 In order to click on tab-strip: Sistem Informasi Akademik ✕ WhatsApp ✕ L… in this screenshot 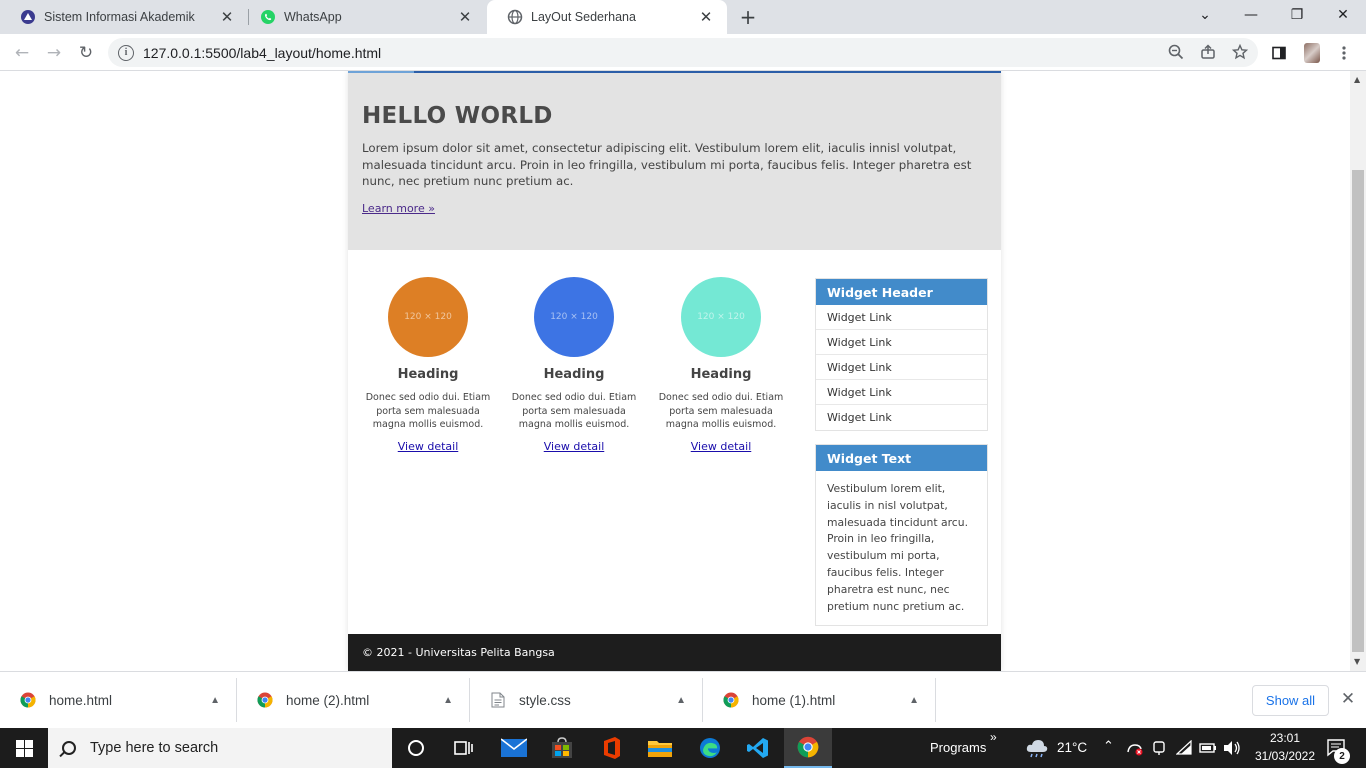, I will do `click(683, 17)`.